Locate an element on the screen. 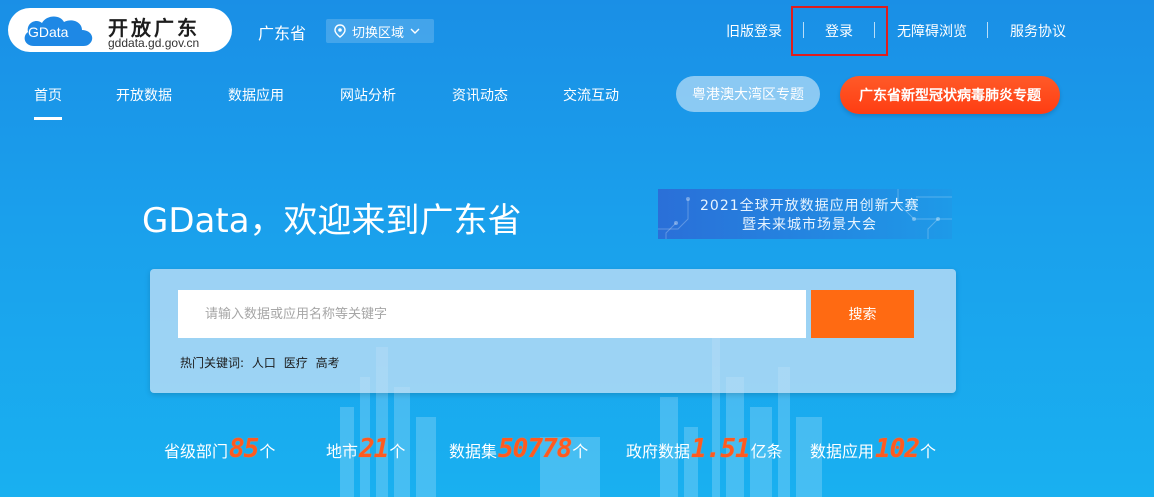  login-link: 登录 is located at coordinates (839, 31).